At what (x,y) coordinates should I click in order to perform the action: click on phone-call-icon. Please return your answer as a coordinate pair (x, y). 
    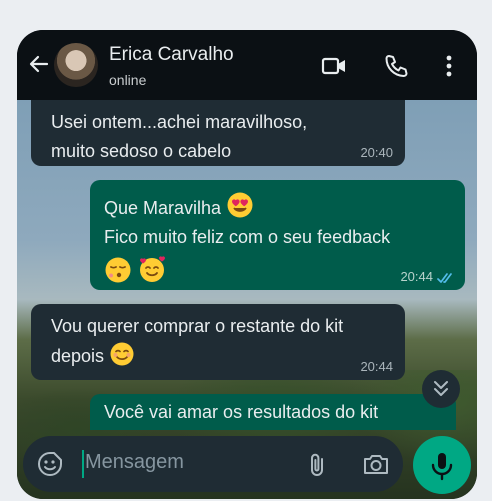
    Looking at the image, I should click on (396, 66).